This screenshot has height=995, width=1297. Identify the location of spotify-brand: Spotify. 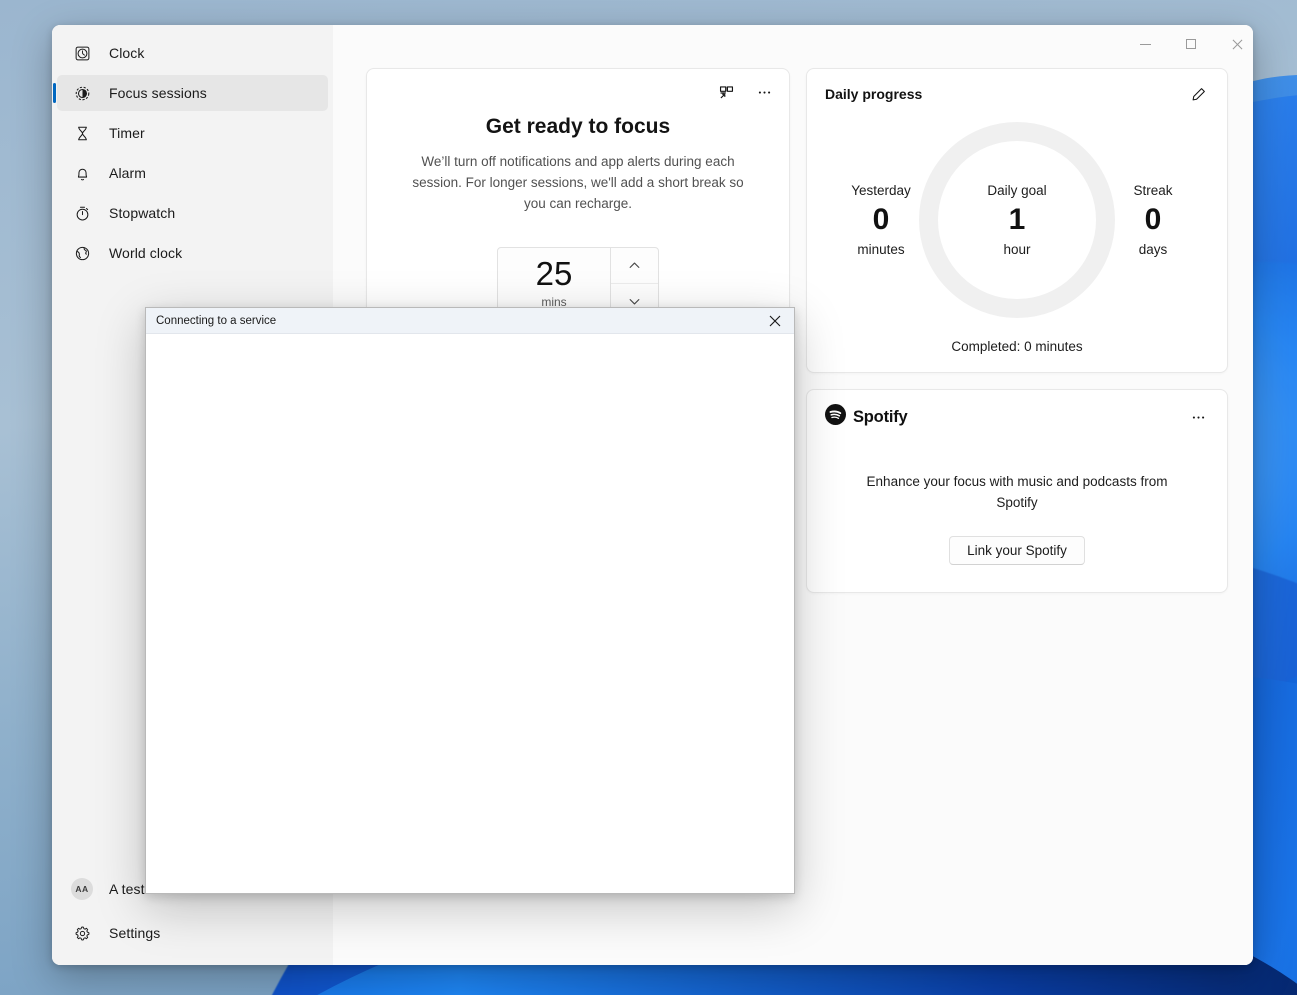
(866, 417).